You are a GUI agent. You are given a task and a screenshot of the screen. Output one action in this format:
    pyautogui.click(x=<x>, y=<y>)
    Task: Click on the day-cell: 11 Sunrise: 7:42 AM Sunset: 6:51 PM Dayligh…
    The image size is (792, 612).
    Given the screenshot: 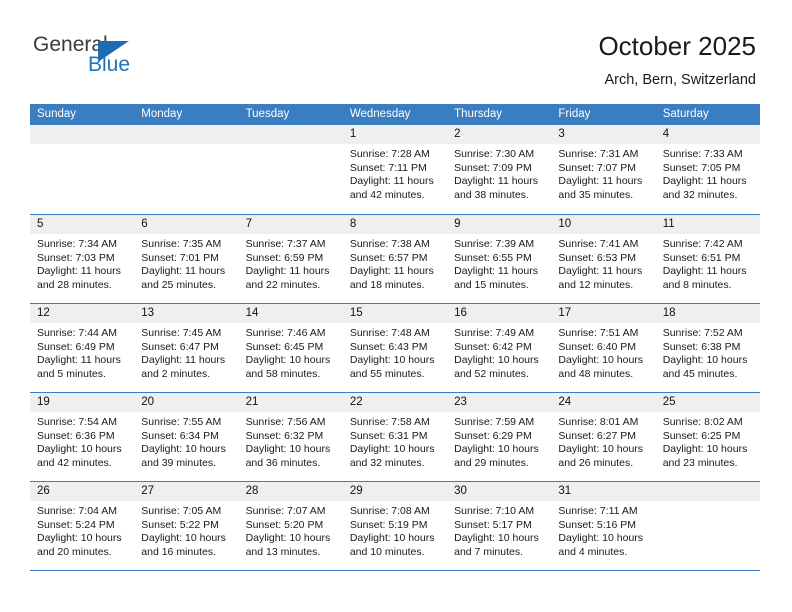 What is the action you would take?
    pyautogui.click(x=707, y=259)
    